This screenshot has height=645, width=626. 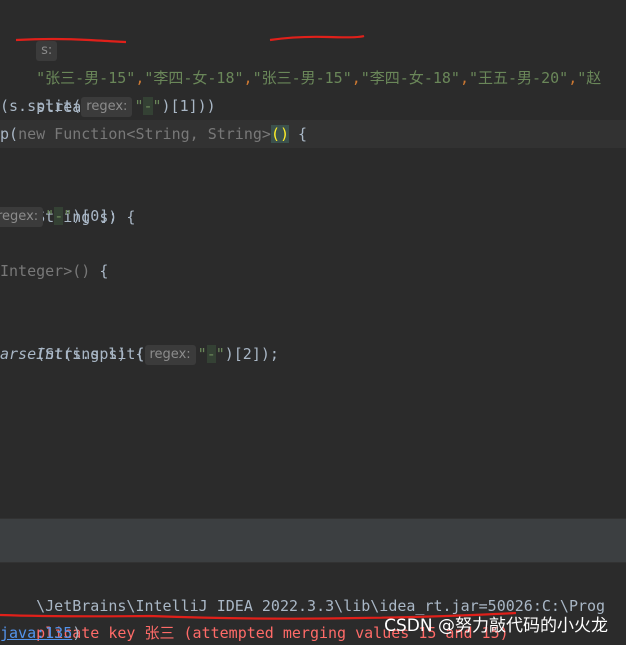 What do you see at coordinates (54, 271) in the screenshot?
I see `code-line-integer-function: Integer>() {` at bounding box center [54, 271].